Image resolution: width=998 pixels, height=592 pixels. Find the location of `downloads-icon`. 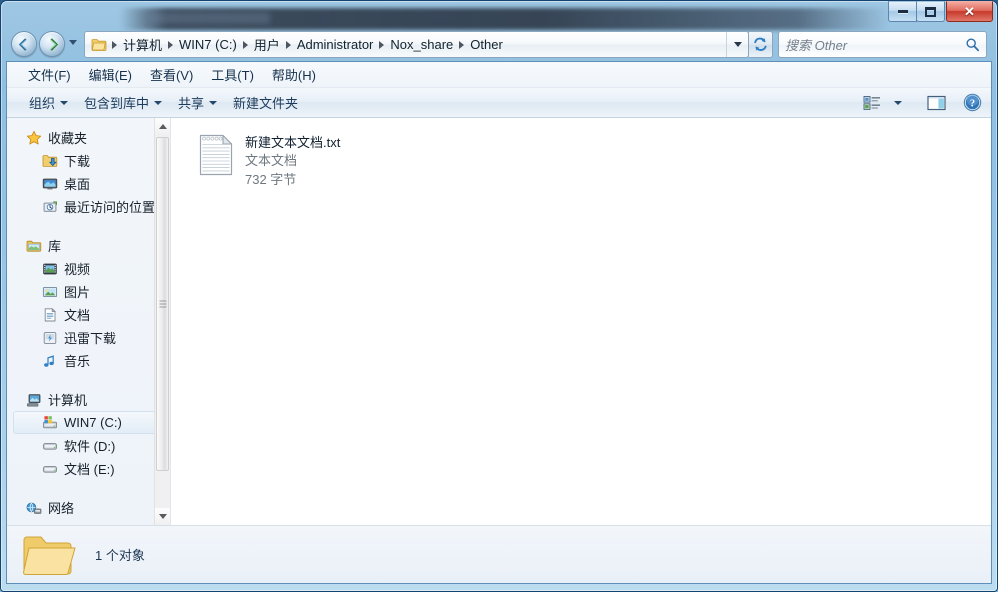

downloads-icon is located at coordinates (50, 161).